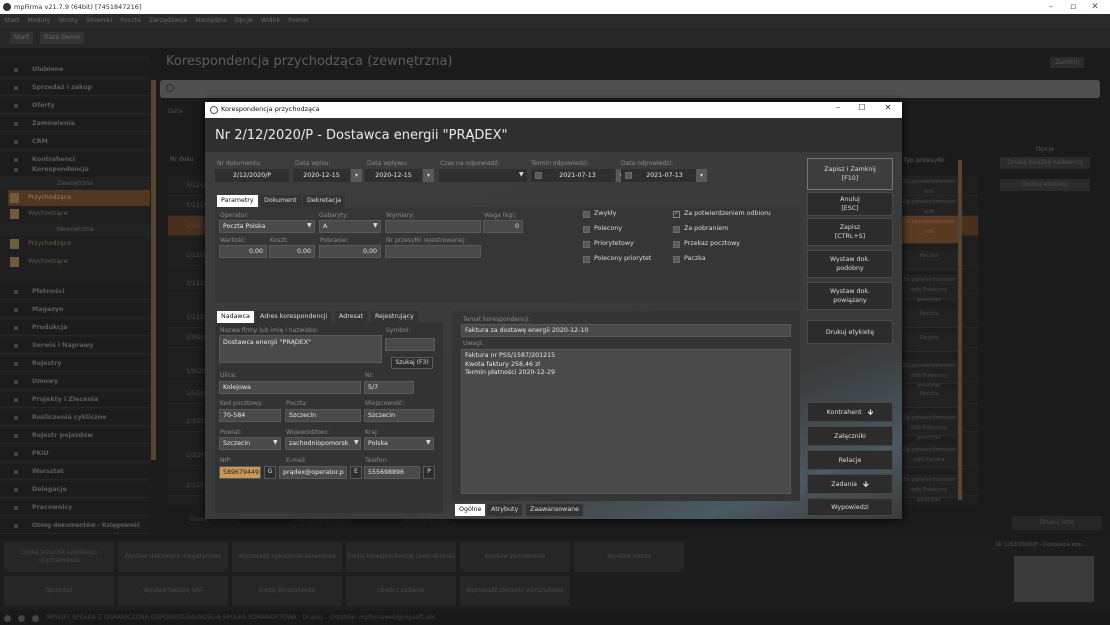 Image resolution: width=1110 pixels, height=625 pixels. What do you see at coordinates (412, 363) in the screenshot?
I see `search-contractor-button: Szukaj (F3)` at bounding box center [412, 363].